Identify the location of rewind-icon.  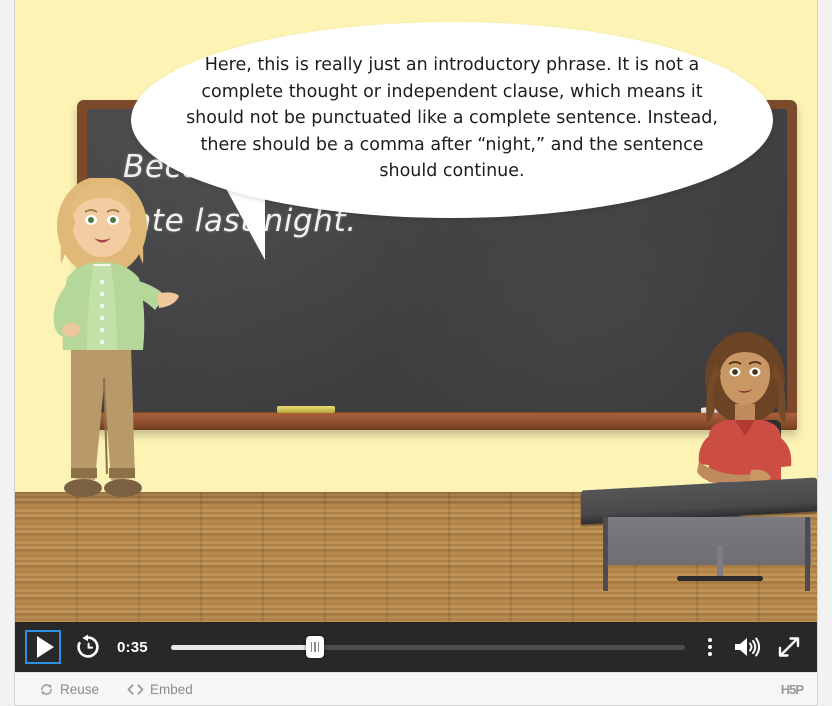
(88, 647).